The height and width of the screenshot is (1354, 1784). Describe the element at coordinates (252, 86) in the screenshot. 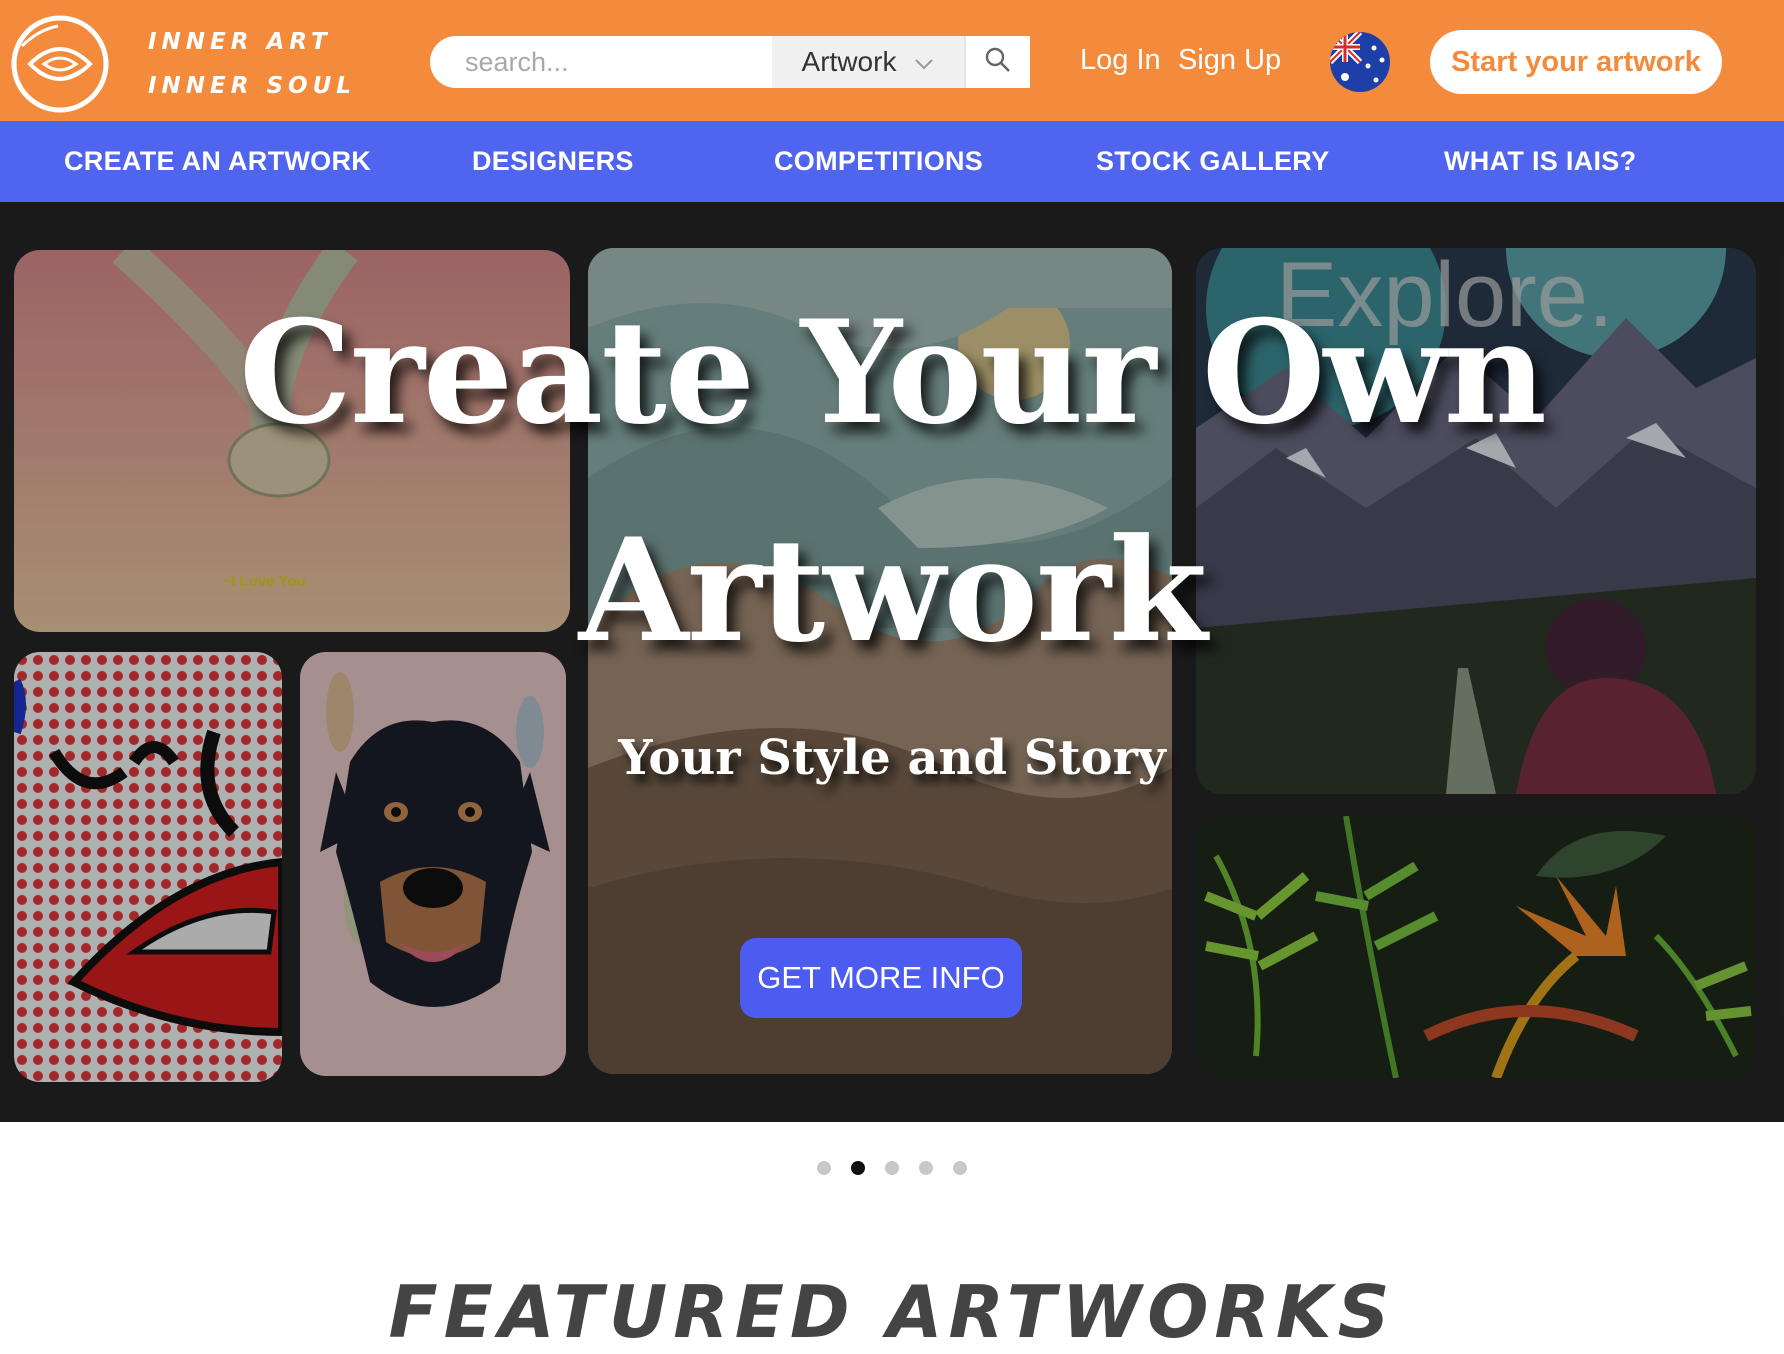

I see `logo-line-2: INNER SOUL` at that location.